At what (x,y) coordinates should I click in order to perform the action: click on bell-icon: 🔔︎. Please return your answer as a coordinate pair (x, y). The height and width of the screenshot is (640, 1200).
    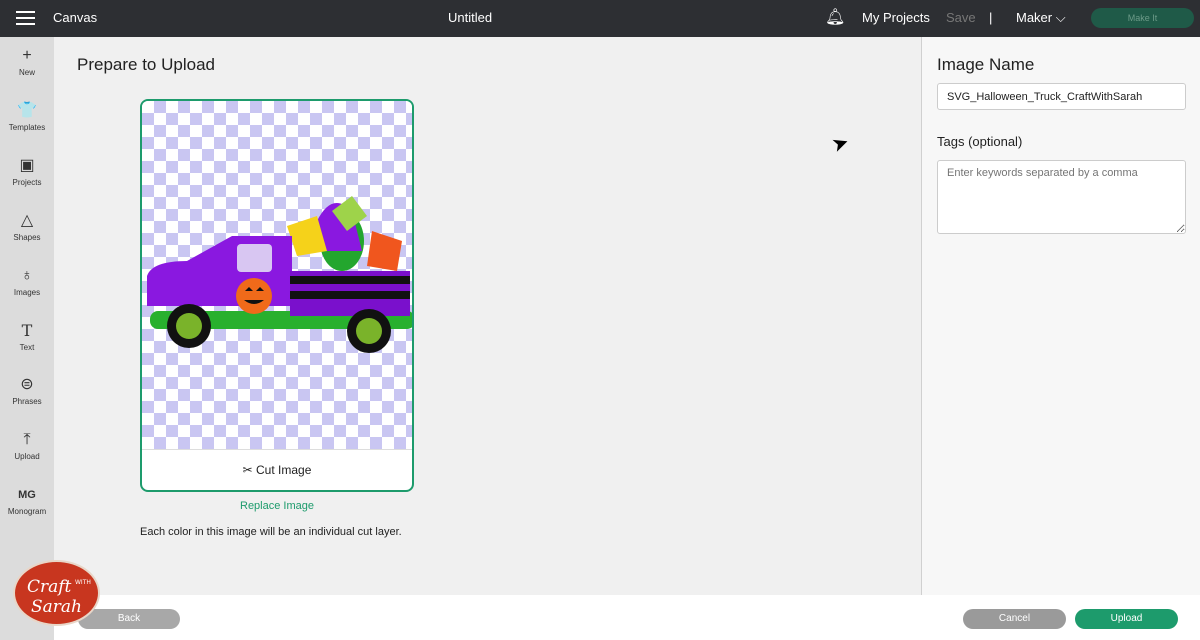
    Looking at the image, I should click on (835, 18).